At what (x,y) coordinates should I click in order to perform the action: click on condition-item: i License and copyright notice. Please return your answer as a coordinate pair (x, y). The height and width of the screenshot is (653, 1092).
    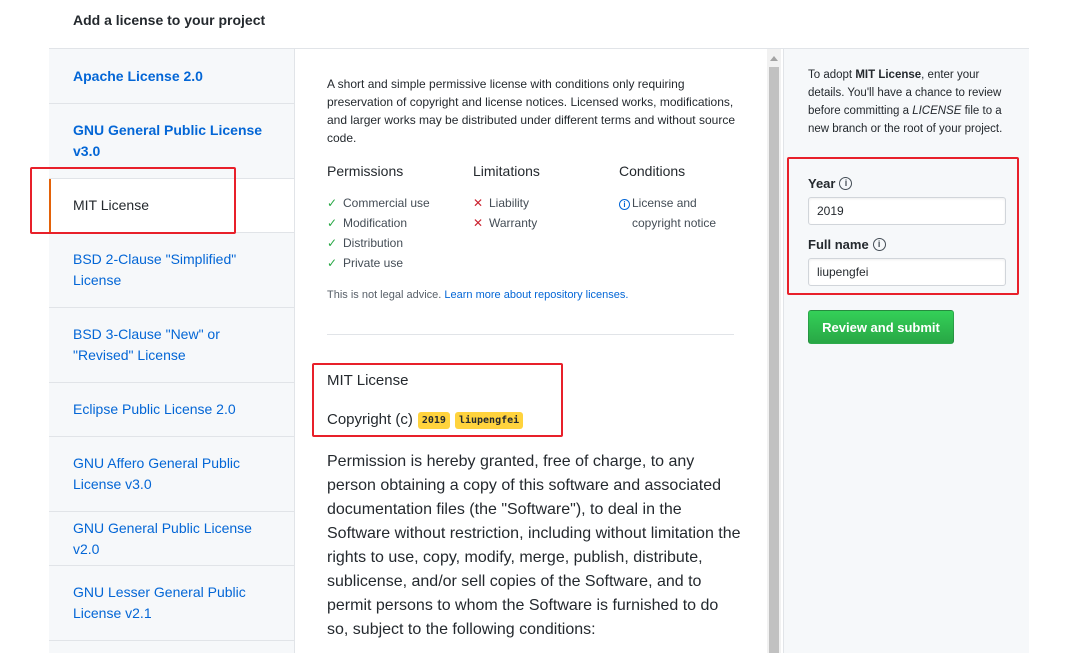
    Looking at the image, I should click on (676, 213).